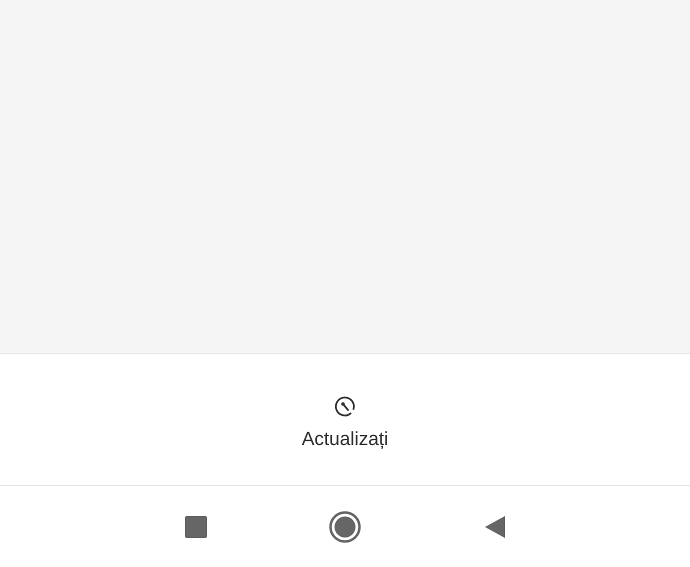 The image size is (690, 567). What do you see at coordinates (345, 405) in the screenshot?
I see `gauge-icon` at bounding box center [345, 405].